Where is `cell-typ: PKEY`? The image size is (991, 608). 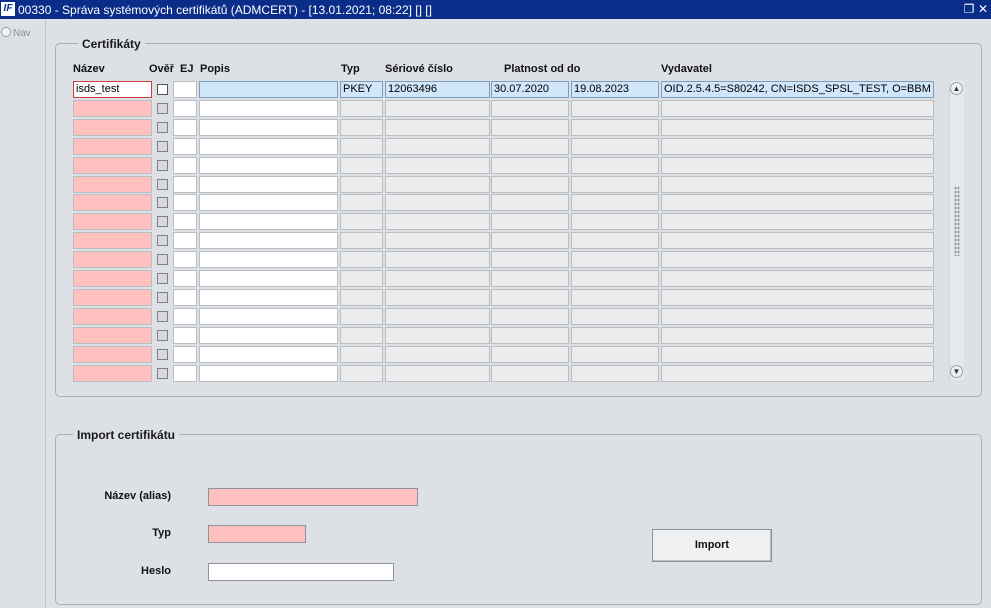 cell-typ: PKEY is located at coordinates (361, 89).